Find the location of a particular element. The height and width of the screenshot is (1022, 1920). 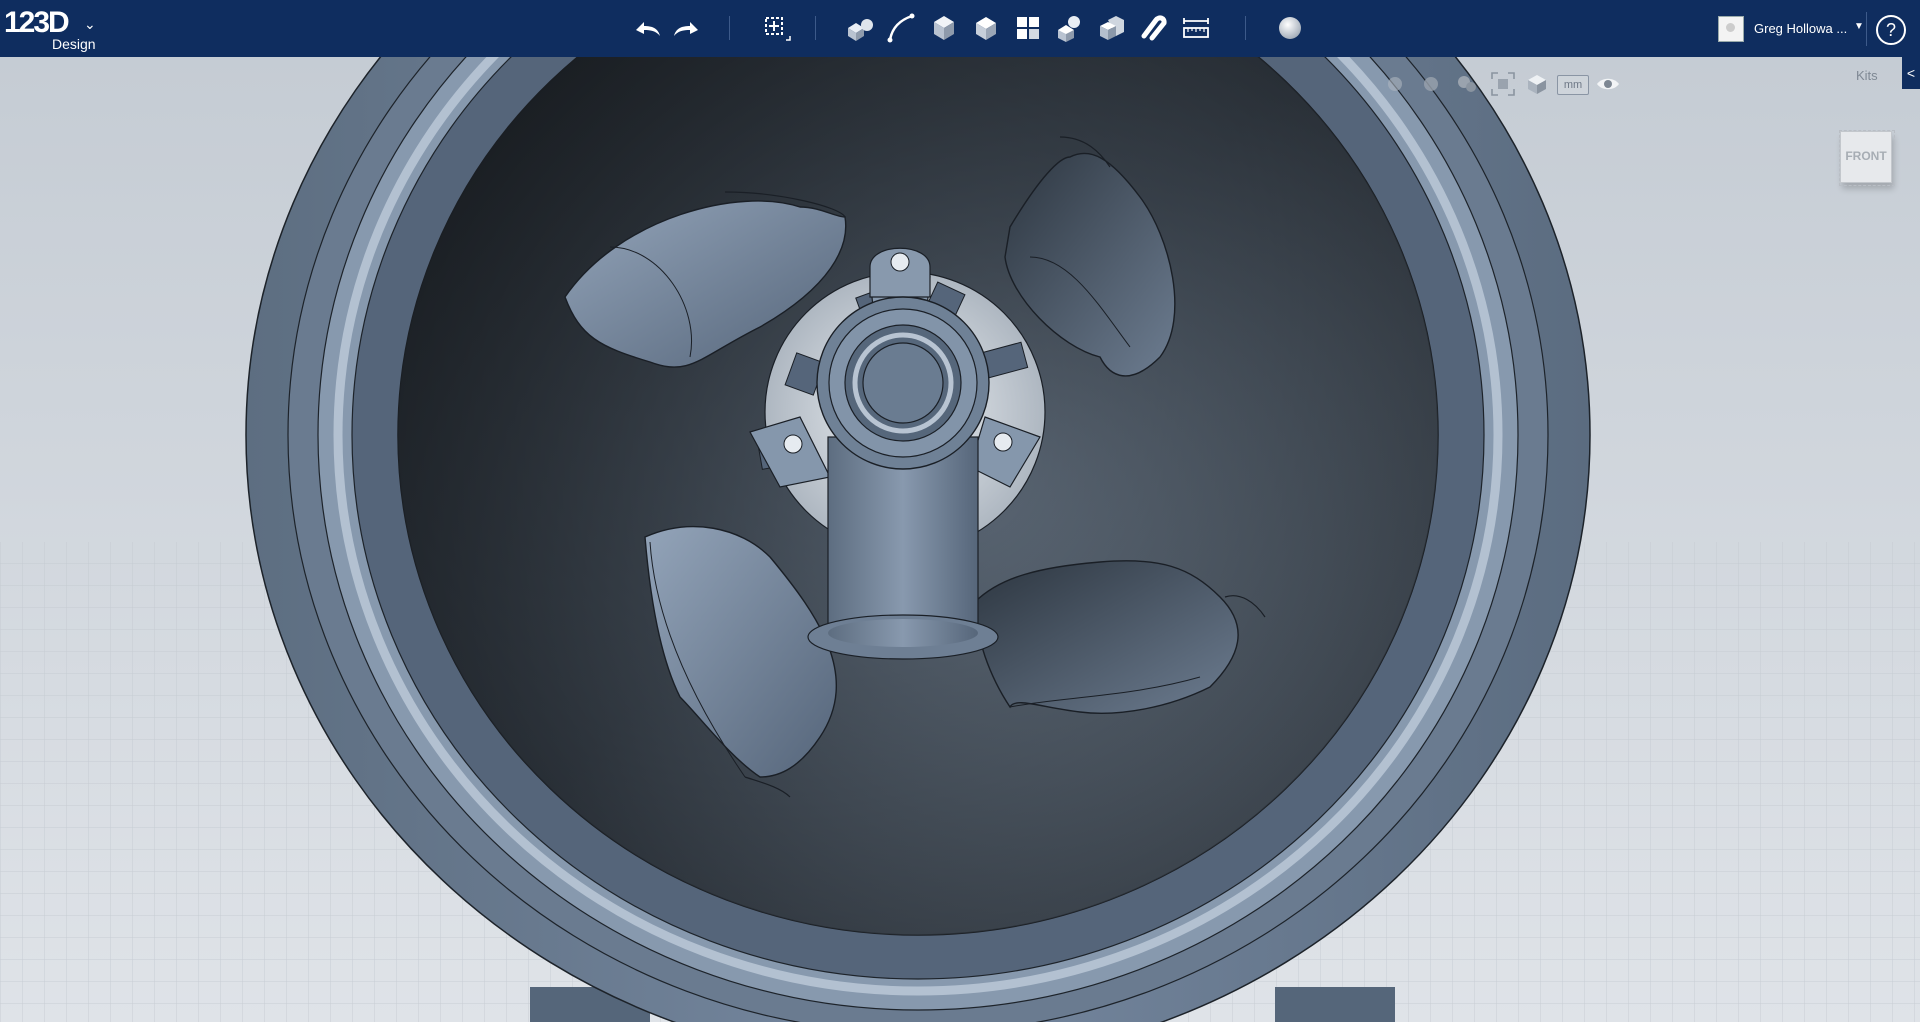

pan-icon is located at coordinates (1395, 84).